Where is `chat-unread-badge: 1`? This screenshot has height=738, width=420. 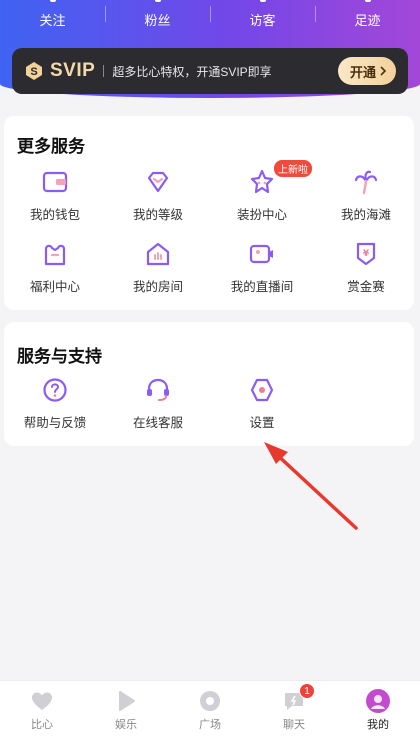
chat-unread-badge: 1 is located at coordinates (307, 691).